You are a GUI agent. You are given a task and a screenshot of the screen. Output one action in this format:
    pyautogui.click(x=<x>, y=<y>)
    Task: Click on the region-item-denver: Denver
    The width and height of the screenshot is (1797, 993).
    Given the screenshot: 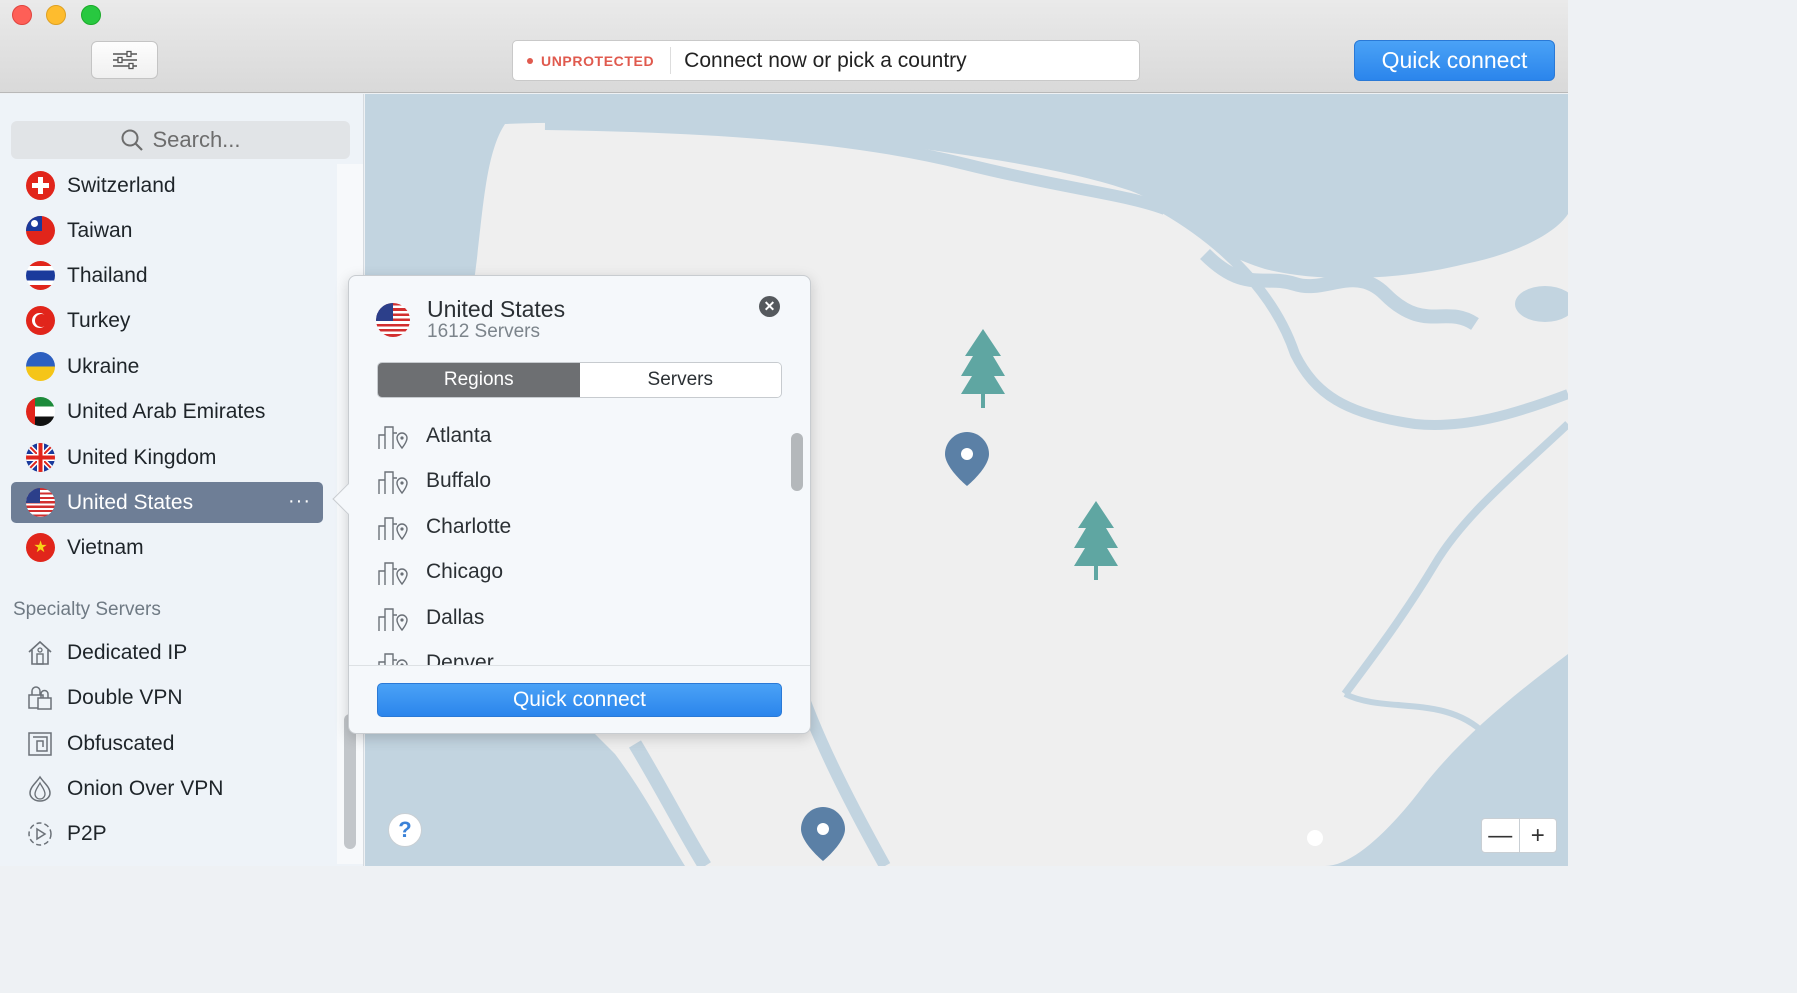 What is the action you would take?
    pyautogui.click(x=435, y=653)
    